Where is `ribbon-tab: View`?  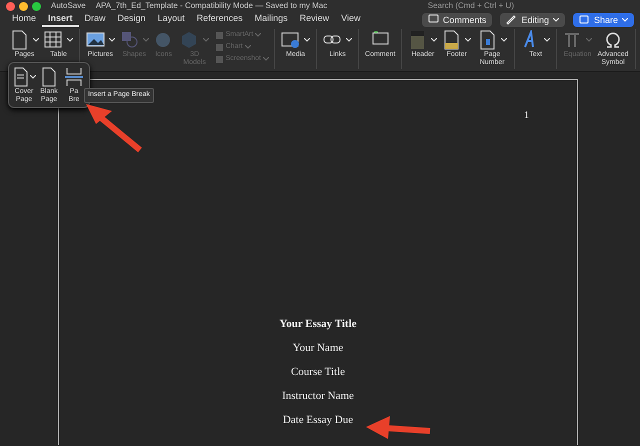
ribbon-tab: View is located at coordinates (351, 19).